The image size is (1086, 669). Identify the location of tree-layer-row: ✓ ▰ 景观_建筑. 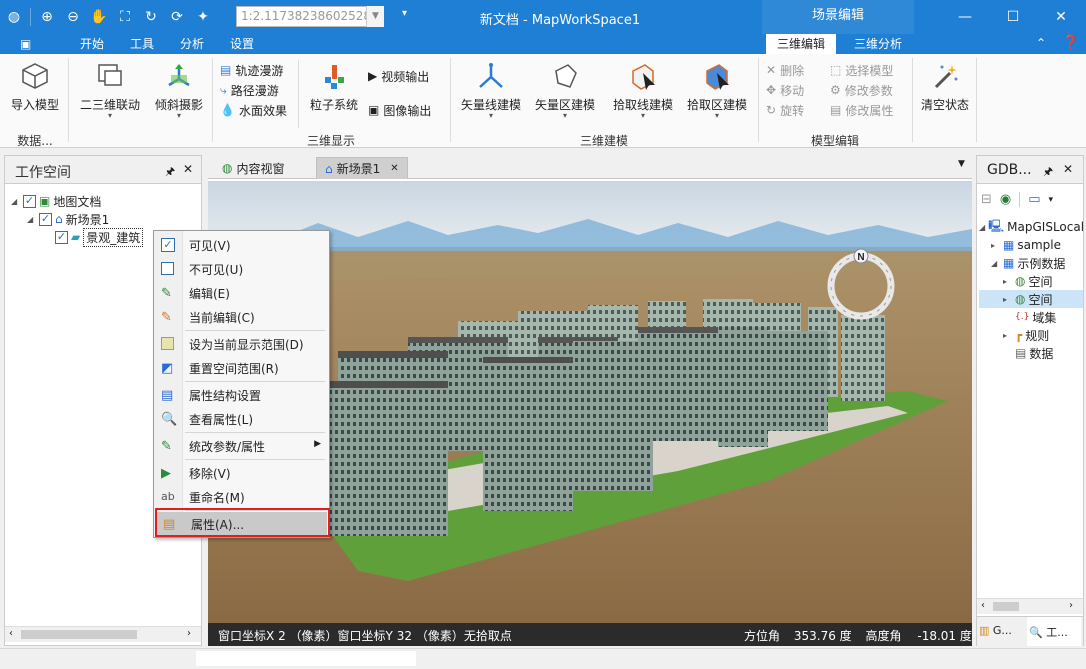
(77, 237).